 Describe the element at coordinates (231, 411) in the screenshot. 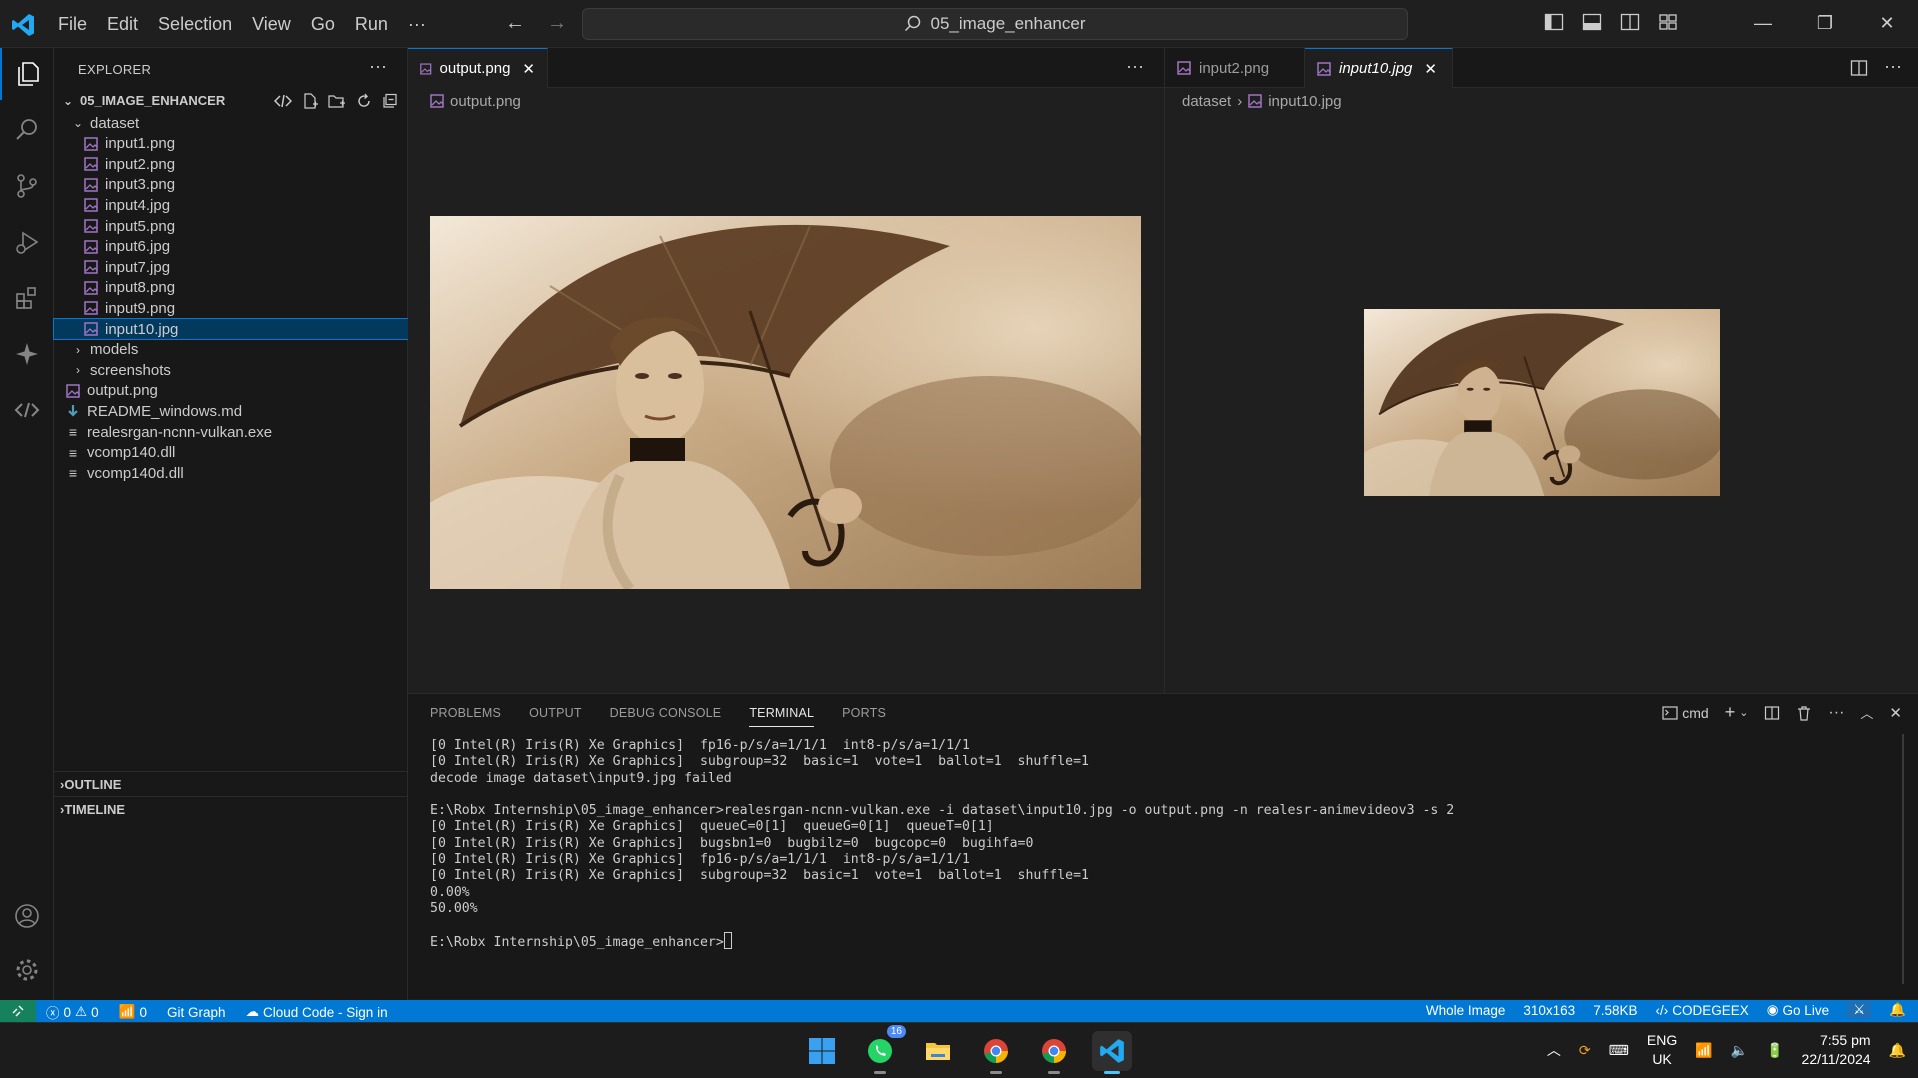

I see `tree-item-readme-windows-md: README_windows.md` at that location.